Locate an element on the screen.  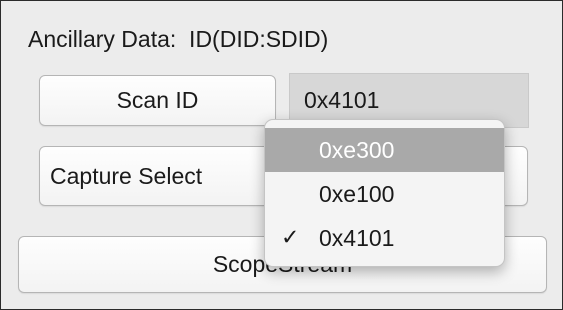
checkmark-icon: ✓ is located at coordinates (290, 238).